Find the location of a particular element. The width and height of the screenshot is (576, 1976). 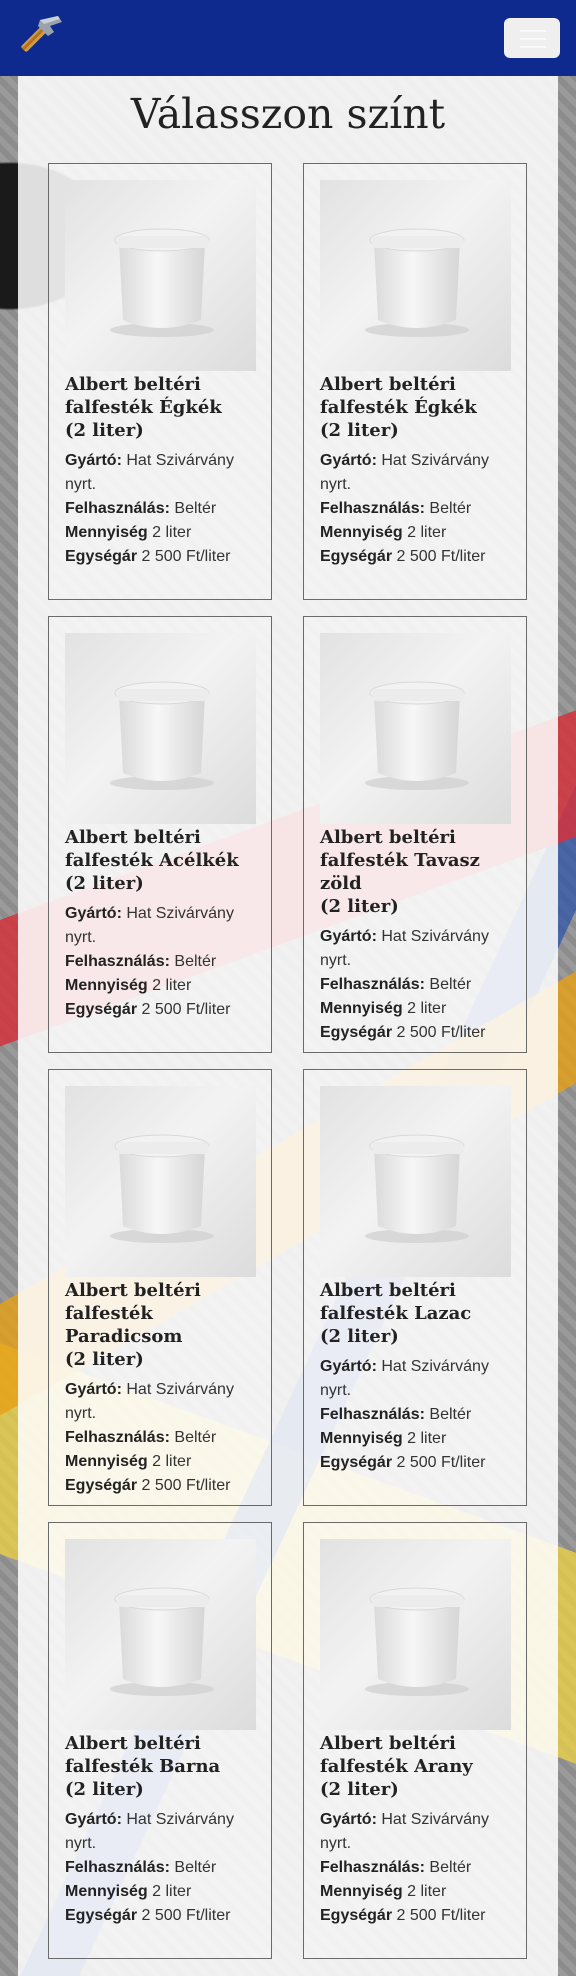

product-name: Albert beltéri falfesték Arany (2 liter) is located at coordinates (415, 1766).